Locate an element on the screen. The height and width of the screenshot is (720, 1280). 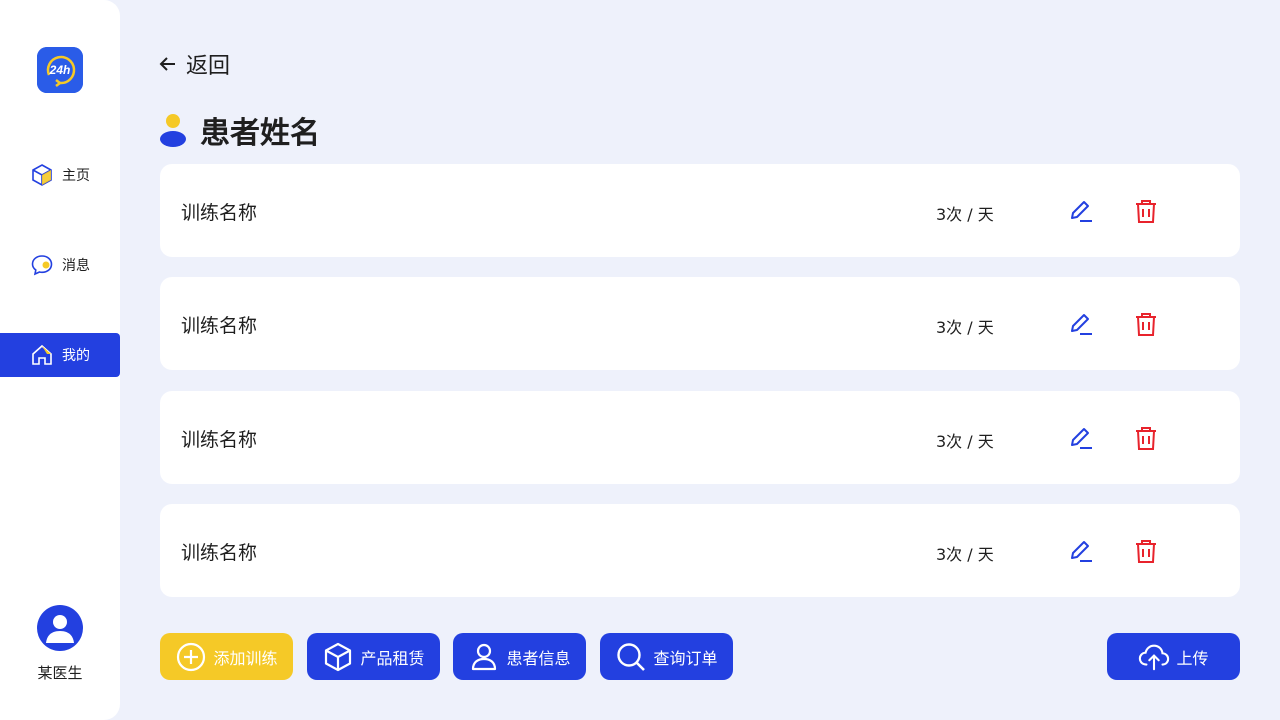
patient-info-button: 患者信息 is located at coordinates (519, 656).